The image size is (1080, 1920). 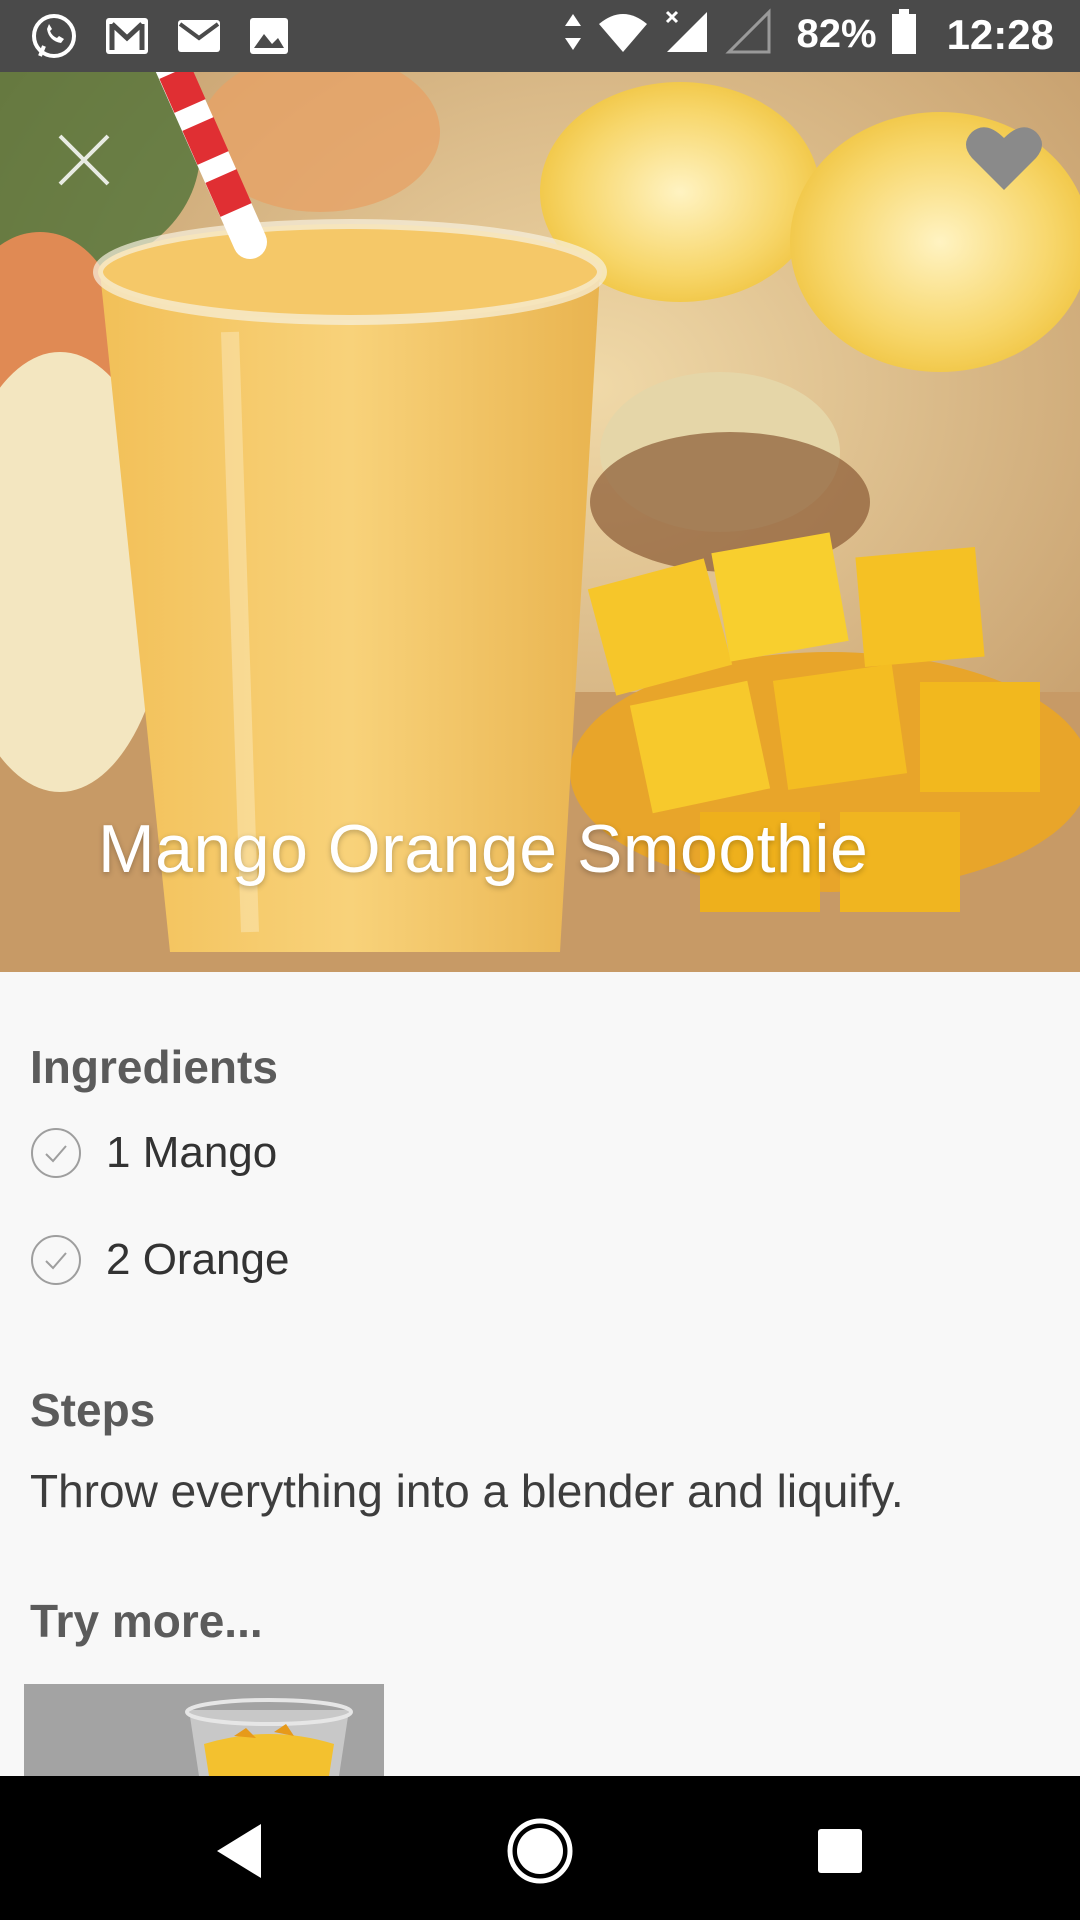 What do you see at coordinates (1000, 34) in the screenshot?
I see `clock: 12:28` at bounding box center [1000, 34].